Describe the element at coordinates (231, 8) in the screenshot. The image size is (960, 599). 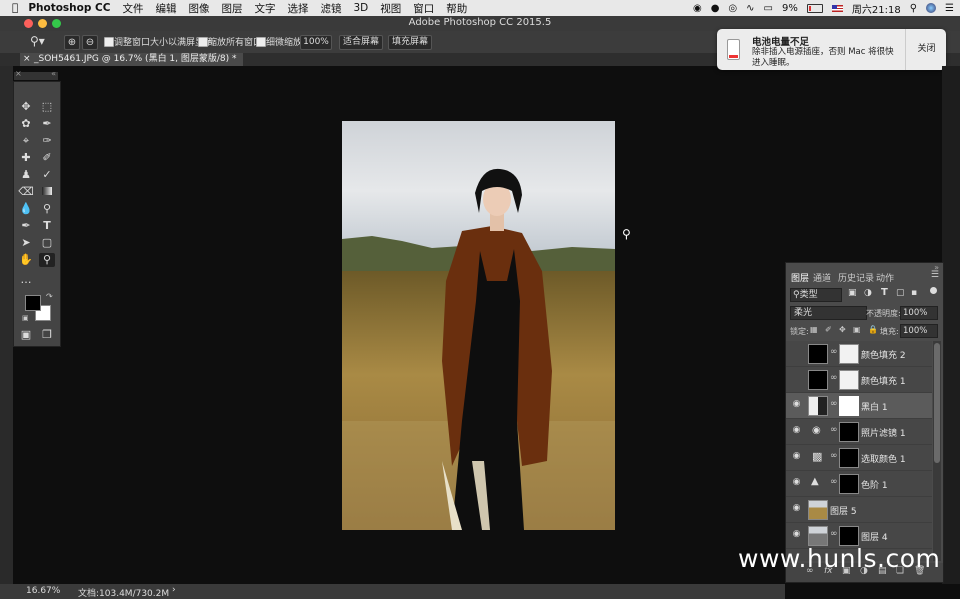
I see `menu-layer: 图层` at that location.